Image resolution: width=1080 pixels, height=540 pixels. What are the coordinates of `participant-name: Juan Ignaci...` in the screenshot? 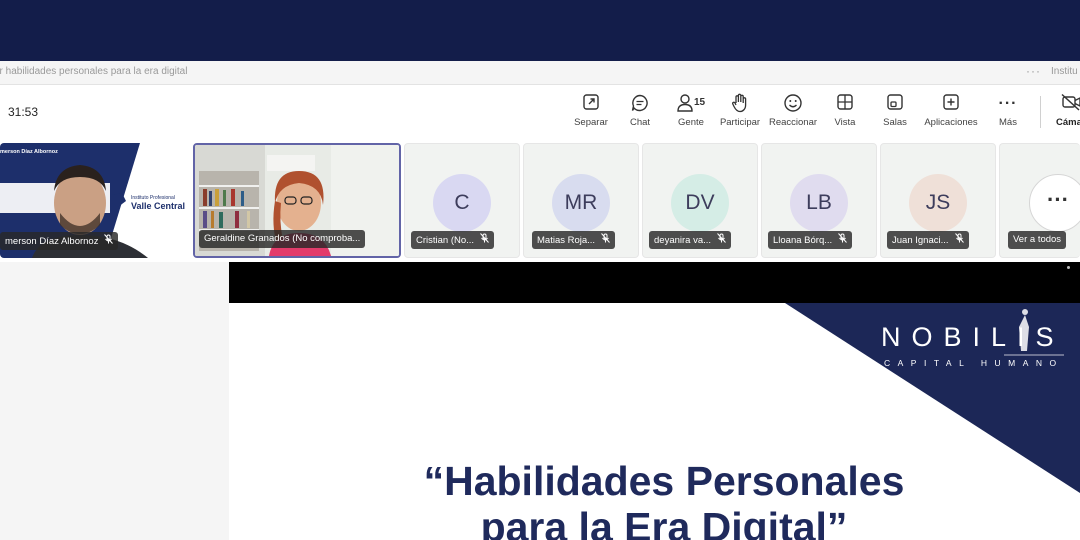 It's located at (920, 240).